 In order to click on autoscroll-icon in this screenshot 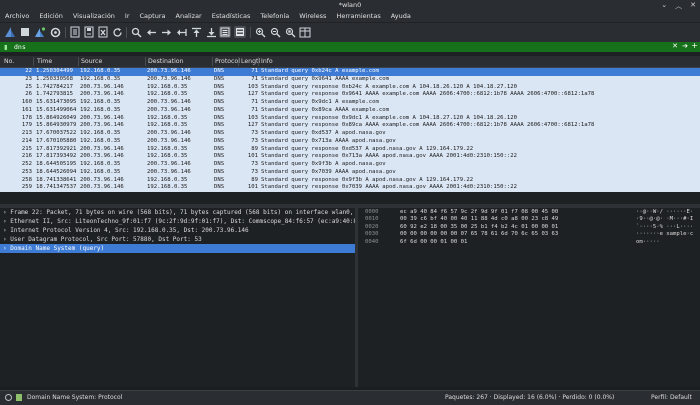, I will do `click(225, 32)`.